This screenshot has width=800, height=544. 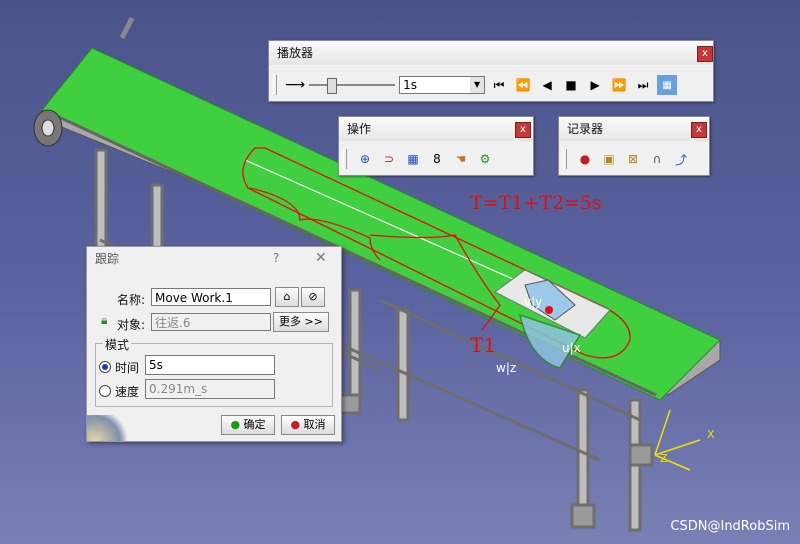 What do you see at coordinates (705, 54) in the screenshot?
I see `player-close-button: x` at bounding box center [705, 54].